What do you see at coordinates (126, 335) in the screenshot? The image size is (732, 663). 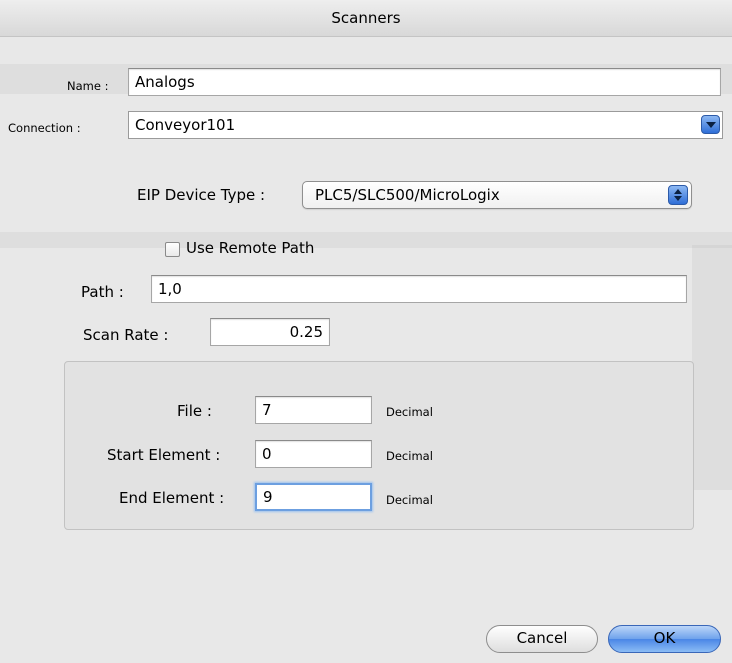 I see `scan-rate-label: Scan Rate :` at bounding box center [126, 335].